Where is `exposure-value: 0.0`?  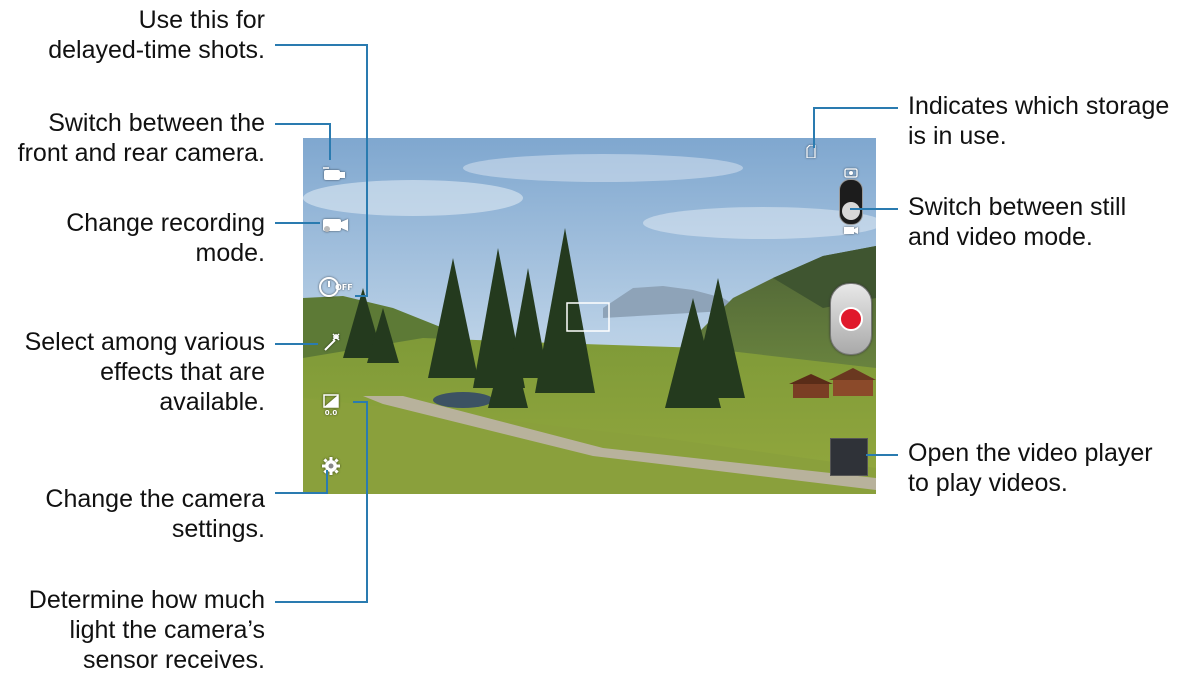
exposure-value: 0.0 is located at coordinates (331, 412).